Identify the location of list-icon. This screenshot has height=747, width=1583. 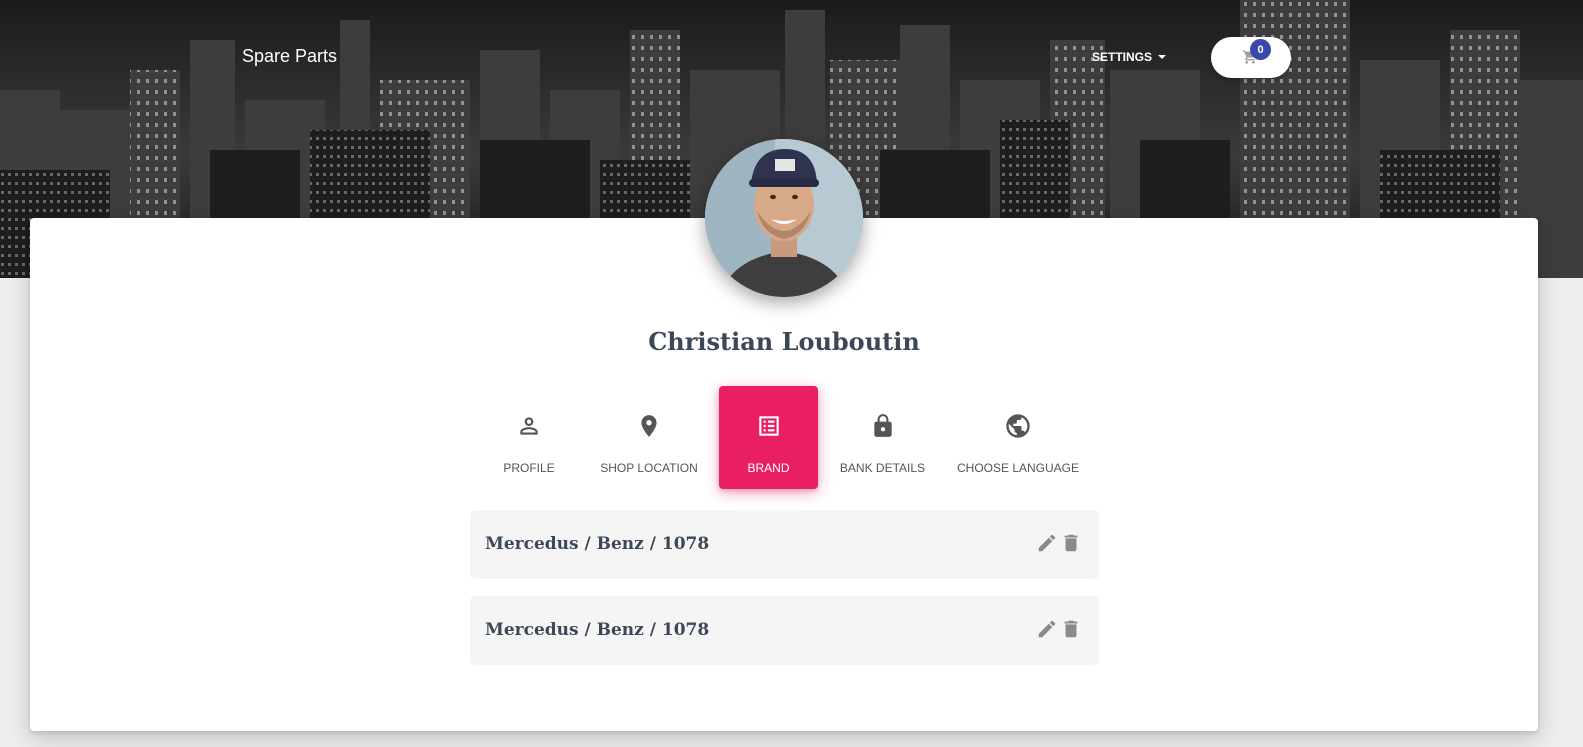
(769, 426).